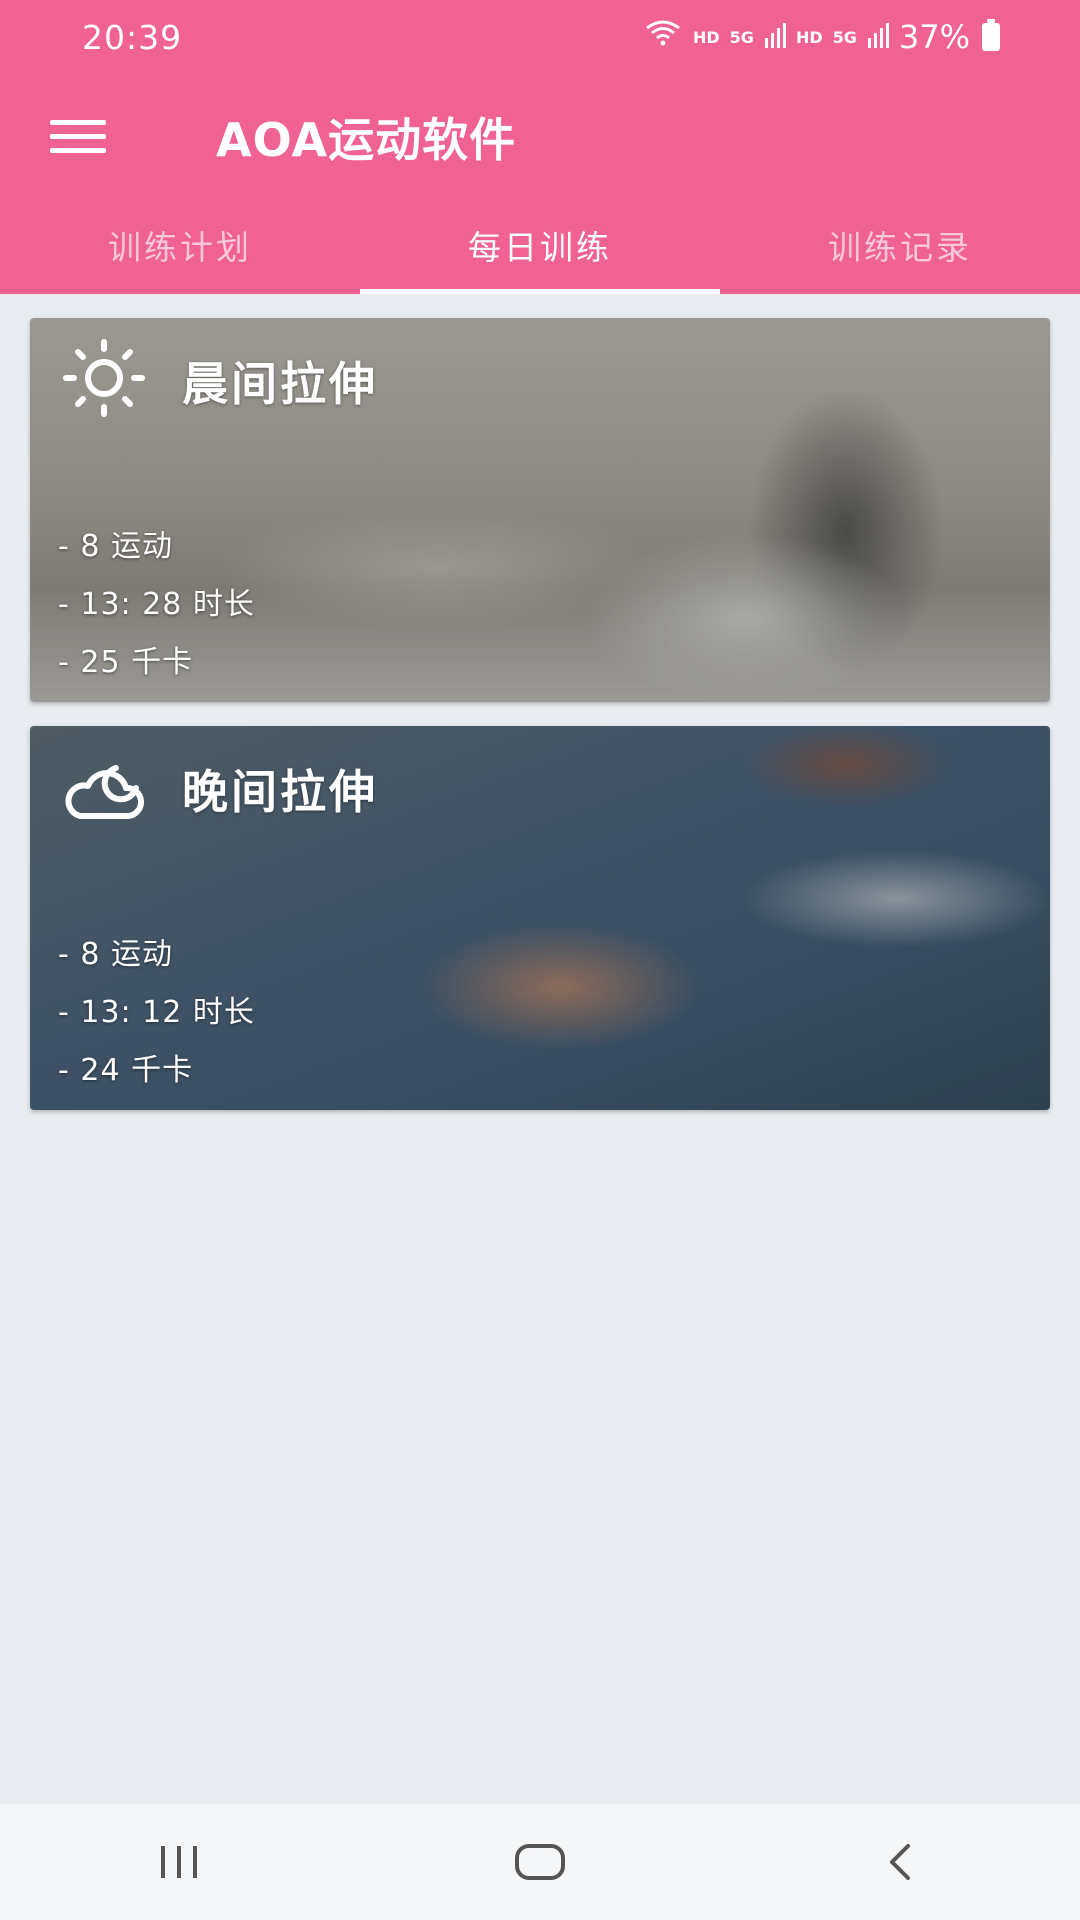 The image size is (1080, 1920). What do you see at coordinates (180, 1862) in the screenshot?
I see `recent-apps-icon` at bounding box center [180, 1862].